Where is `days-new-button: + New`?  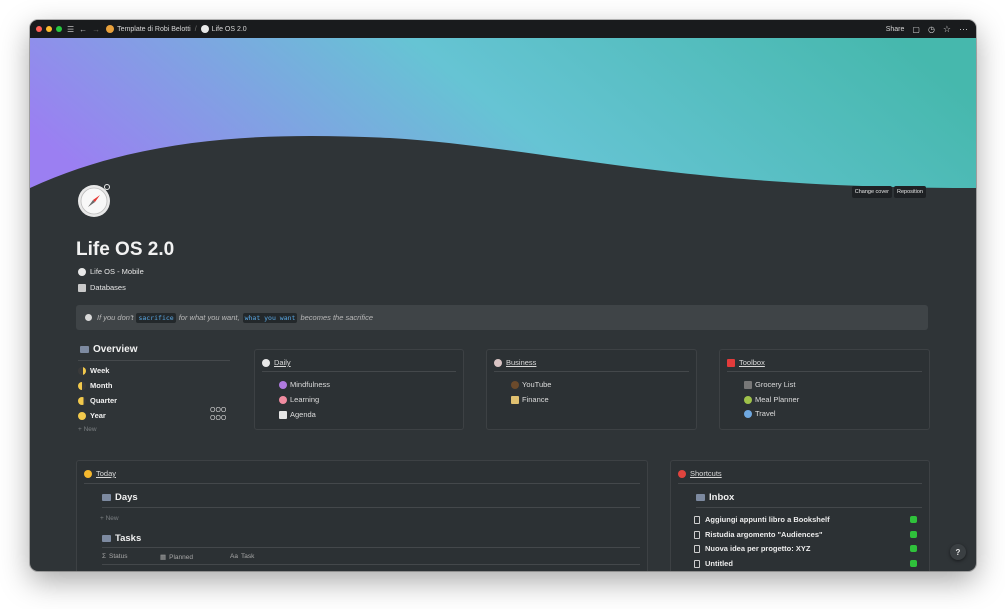 days-new-button: + New is located at coordinates (109, 518).